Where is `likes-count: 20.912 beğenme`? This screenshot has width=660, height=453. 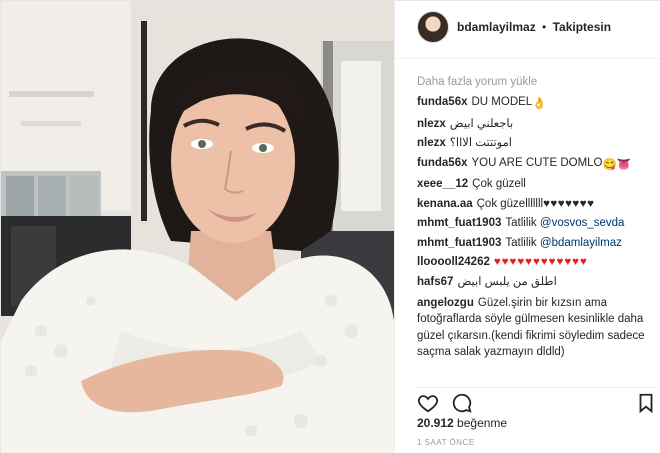
likes-count: 20.912 beğenme is located at coordinates (462, 423).